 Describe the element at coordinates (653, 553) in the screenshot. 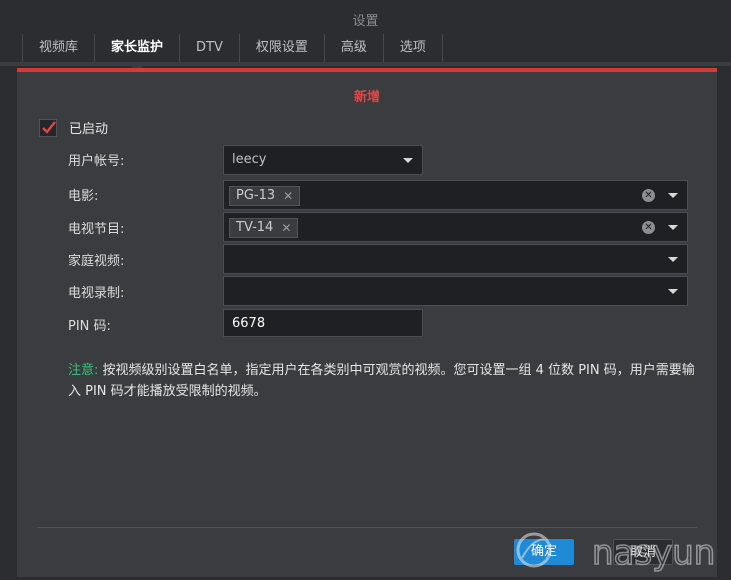

I see `svg-text: nasyun` at that location.